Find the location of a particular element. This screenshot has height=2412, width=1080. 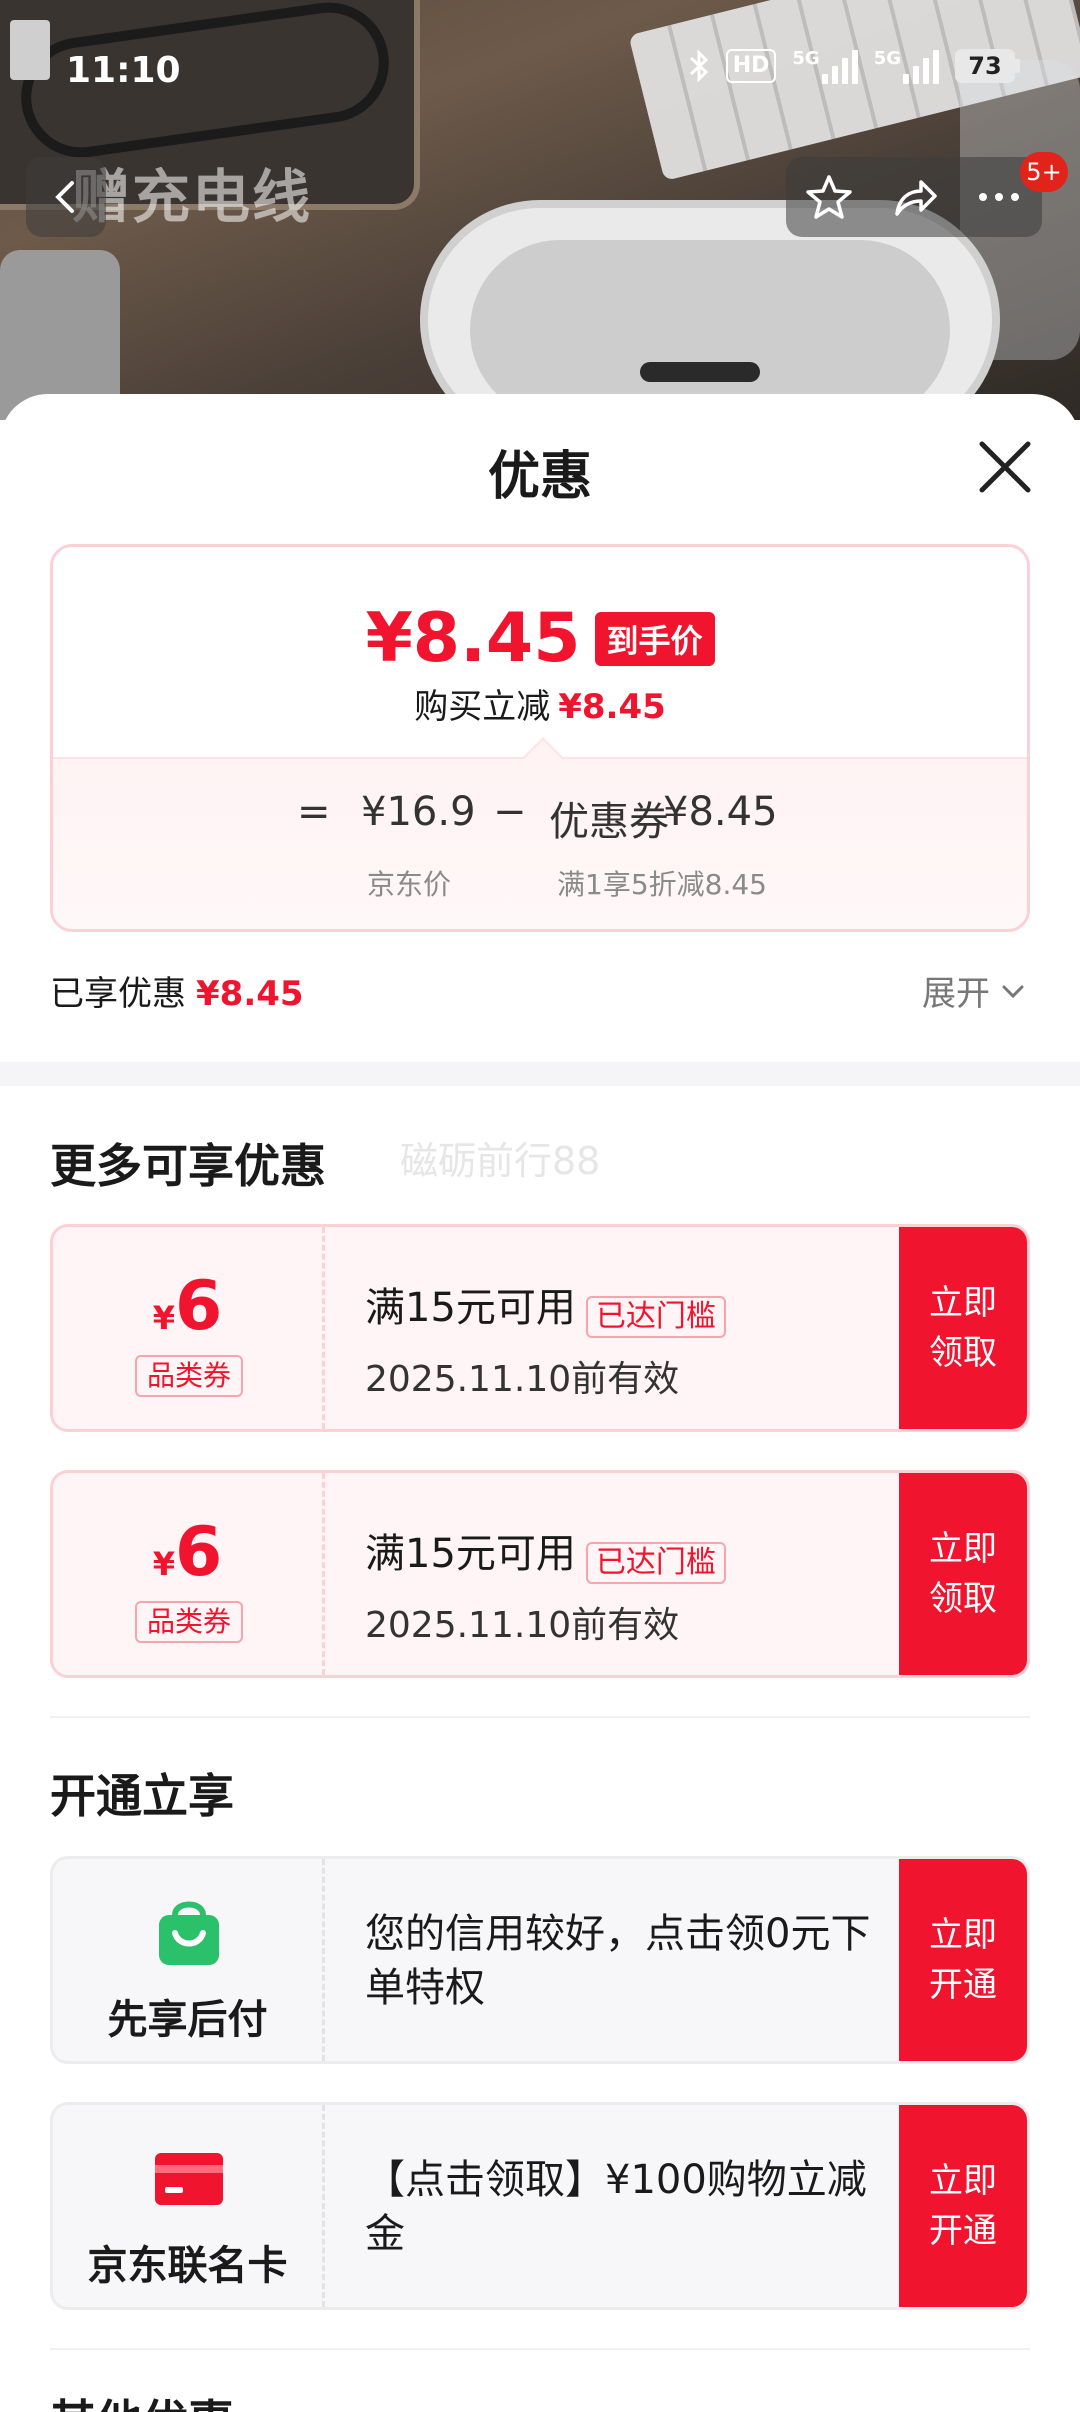

final-price-tag: 到手价 is located at coordinates (654, 638).